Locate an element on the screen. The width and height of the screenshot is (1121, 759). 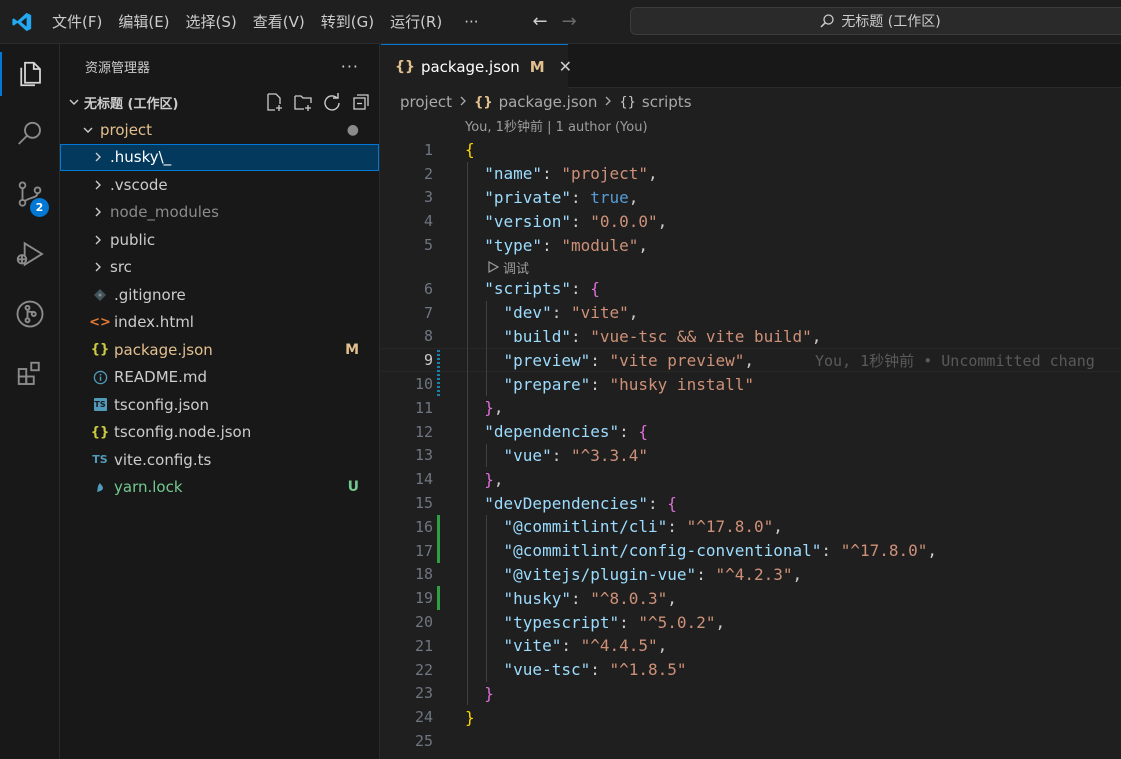
activity-bar: 2 is located at coordinates (30, 401).